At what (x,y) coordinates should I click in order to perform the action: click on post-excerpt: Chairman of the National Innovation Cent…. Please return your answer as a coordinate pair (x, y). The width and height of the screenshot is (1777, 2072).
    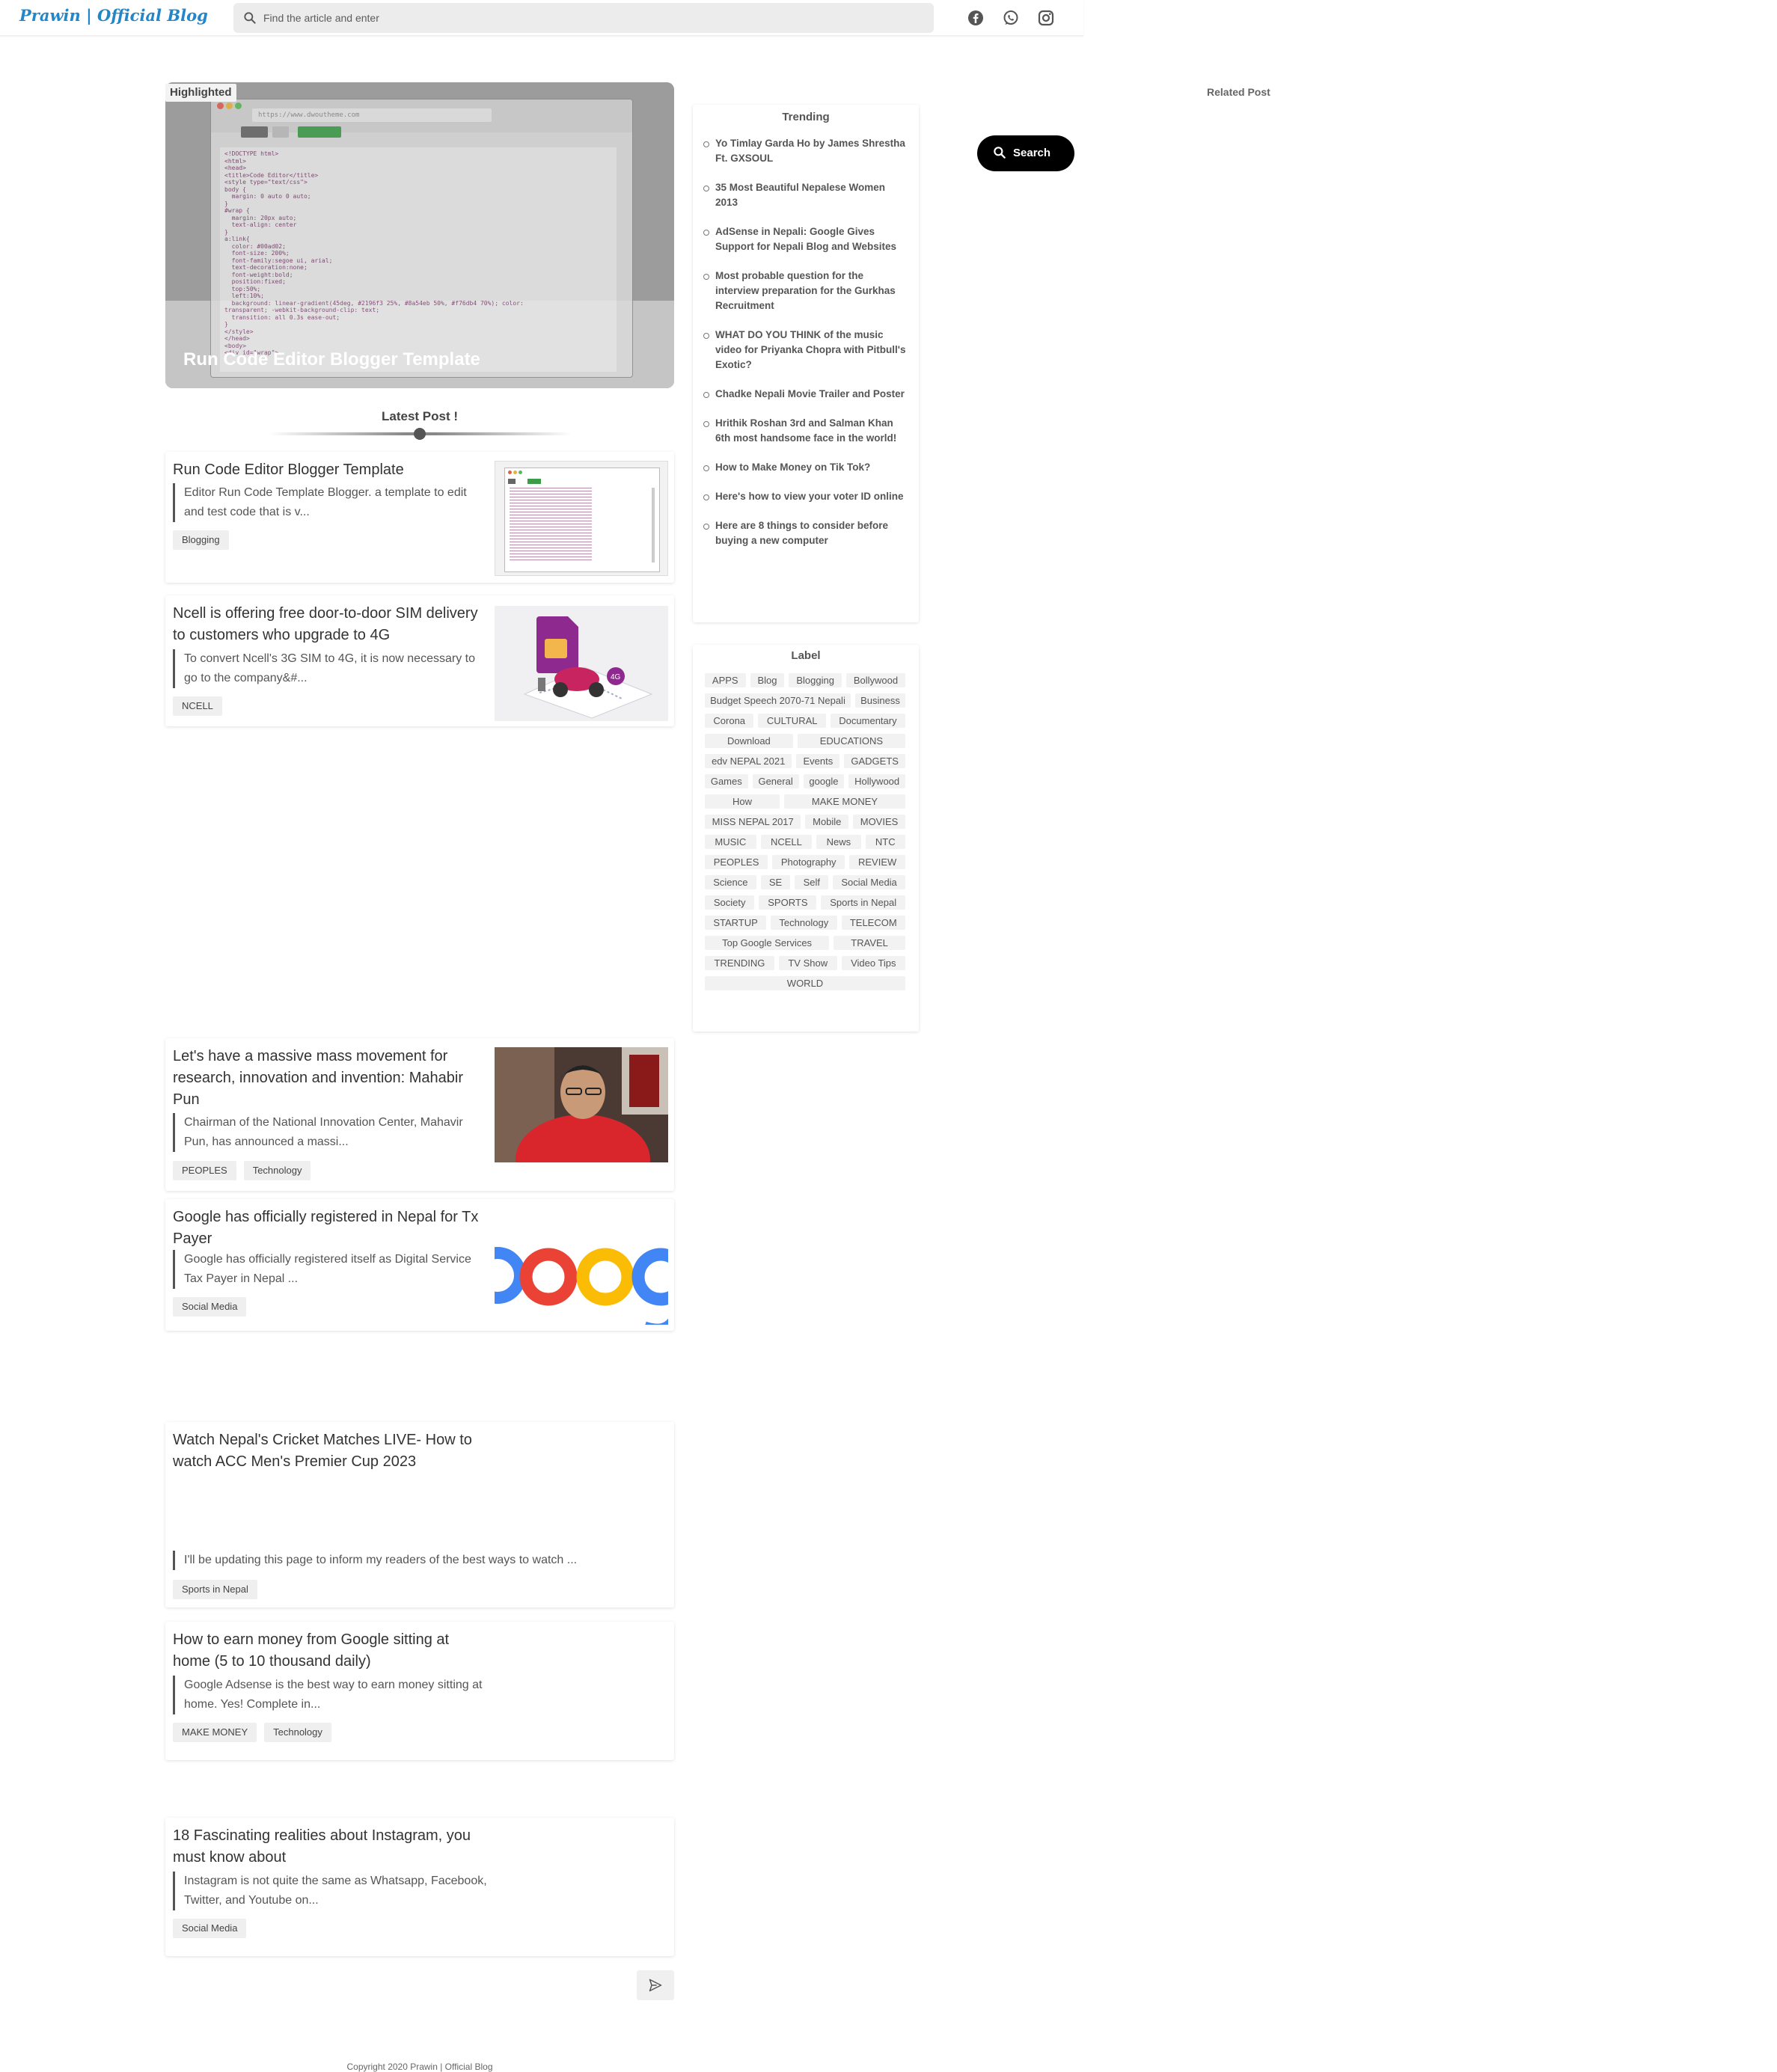
    Looking at the image, I should click on (330, 1132).